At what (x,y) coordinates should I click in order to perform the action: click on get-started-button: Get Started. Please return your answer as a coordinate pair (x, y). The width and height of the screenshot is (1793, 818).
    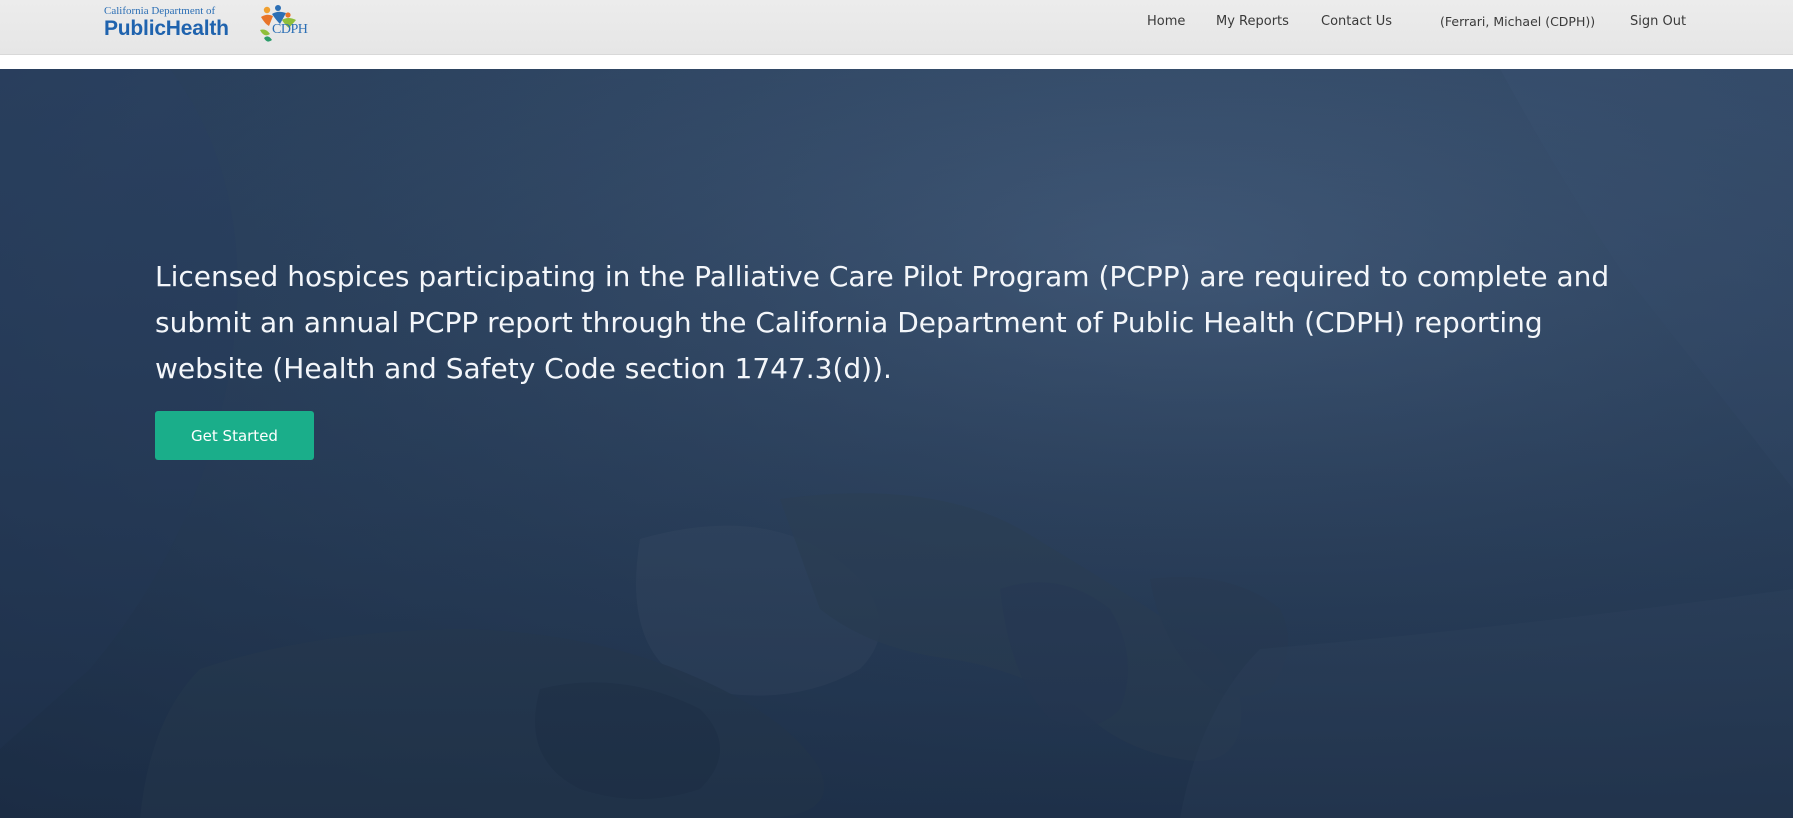
    Looking at the image, I should click on (234, 435).